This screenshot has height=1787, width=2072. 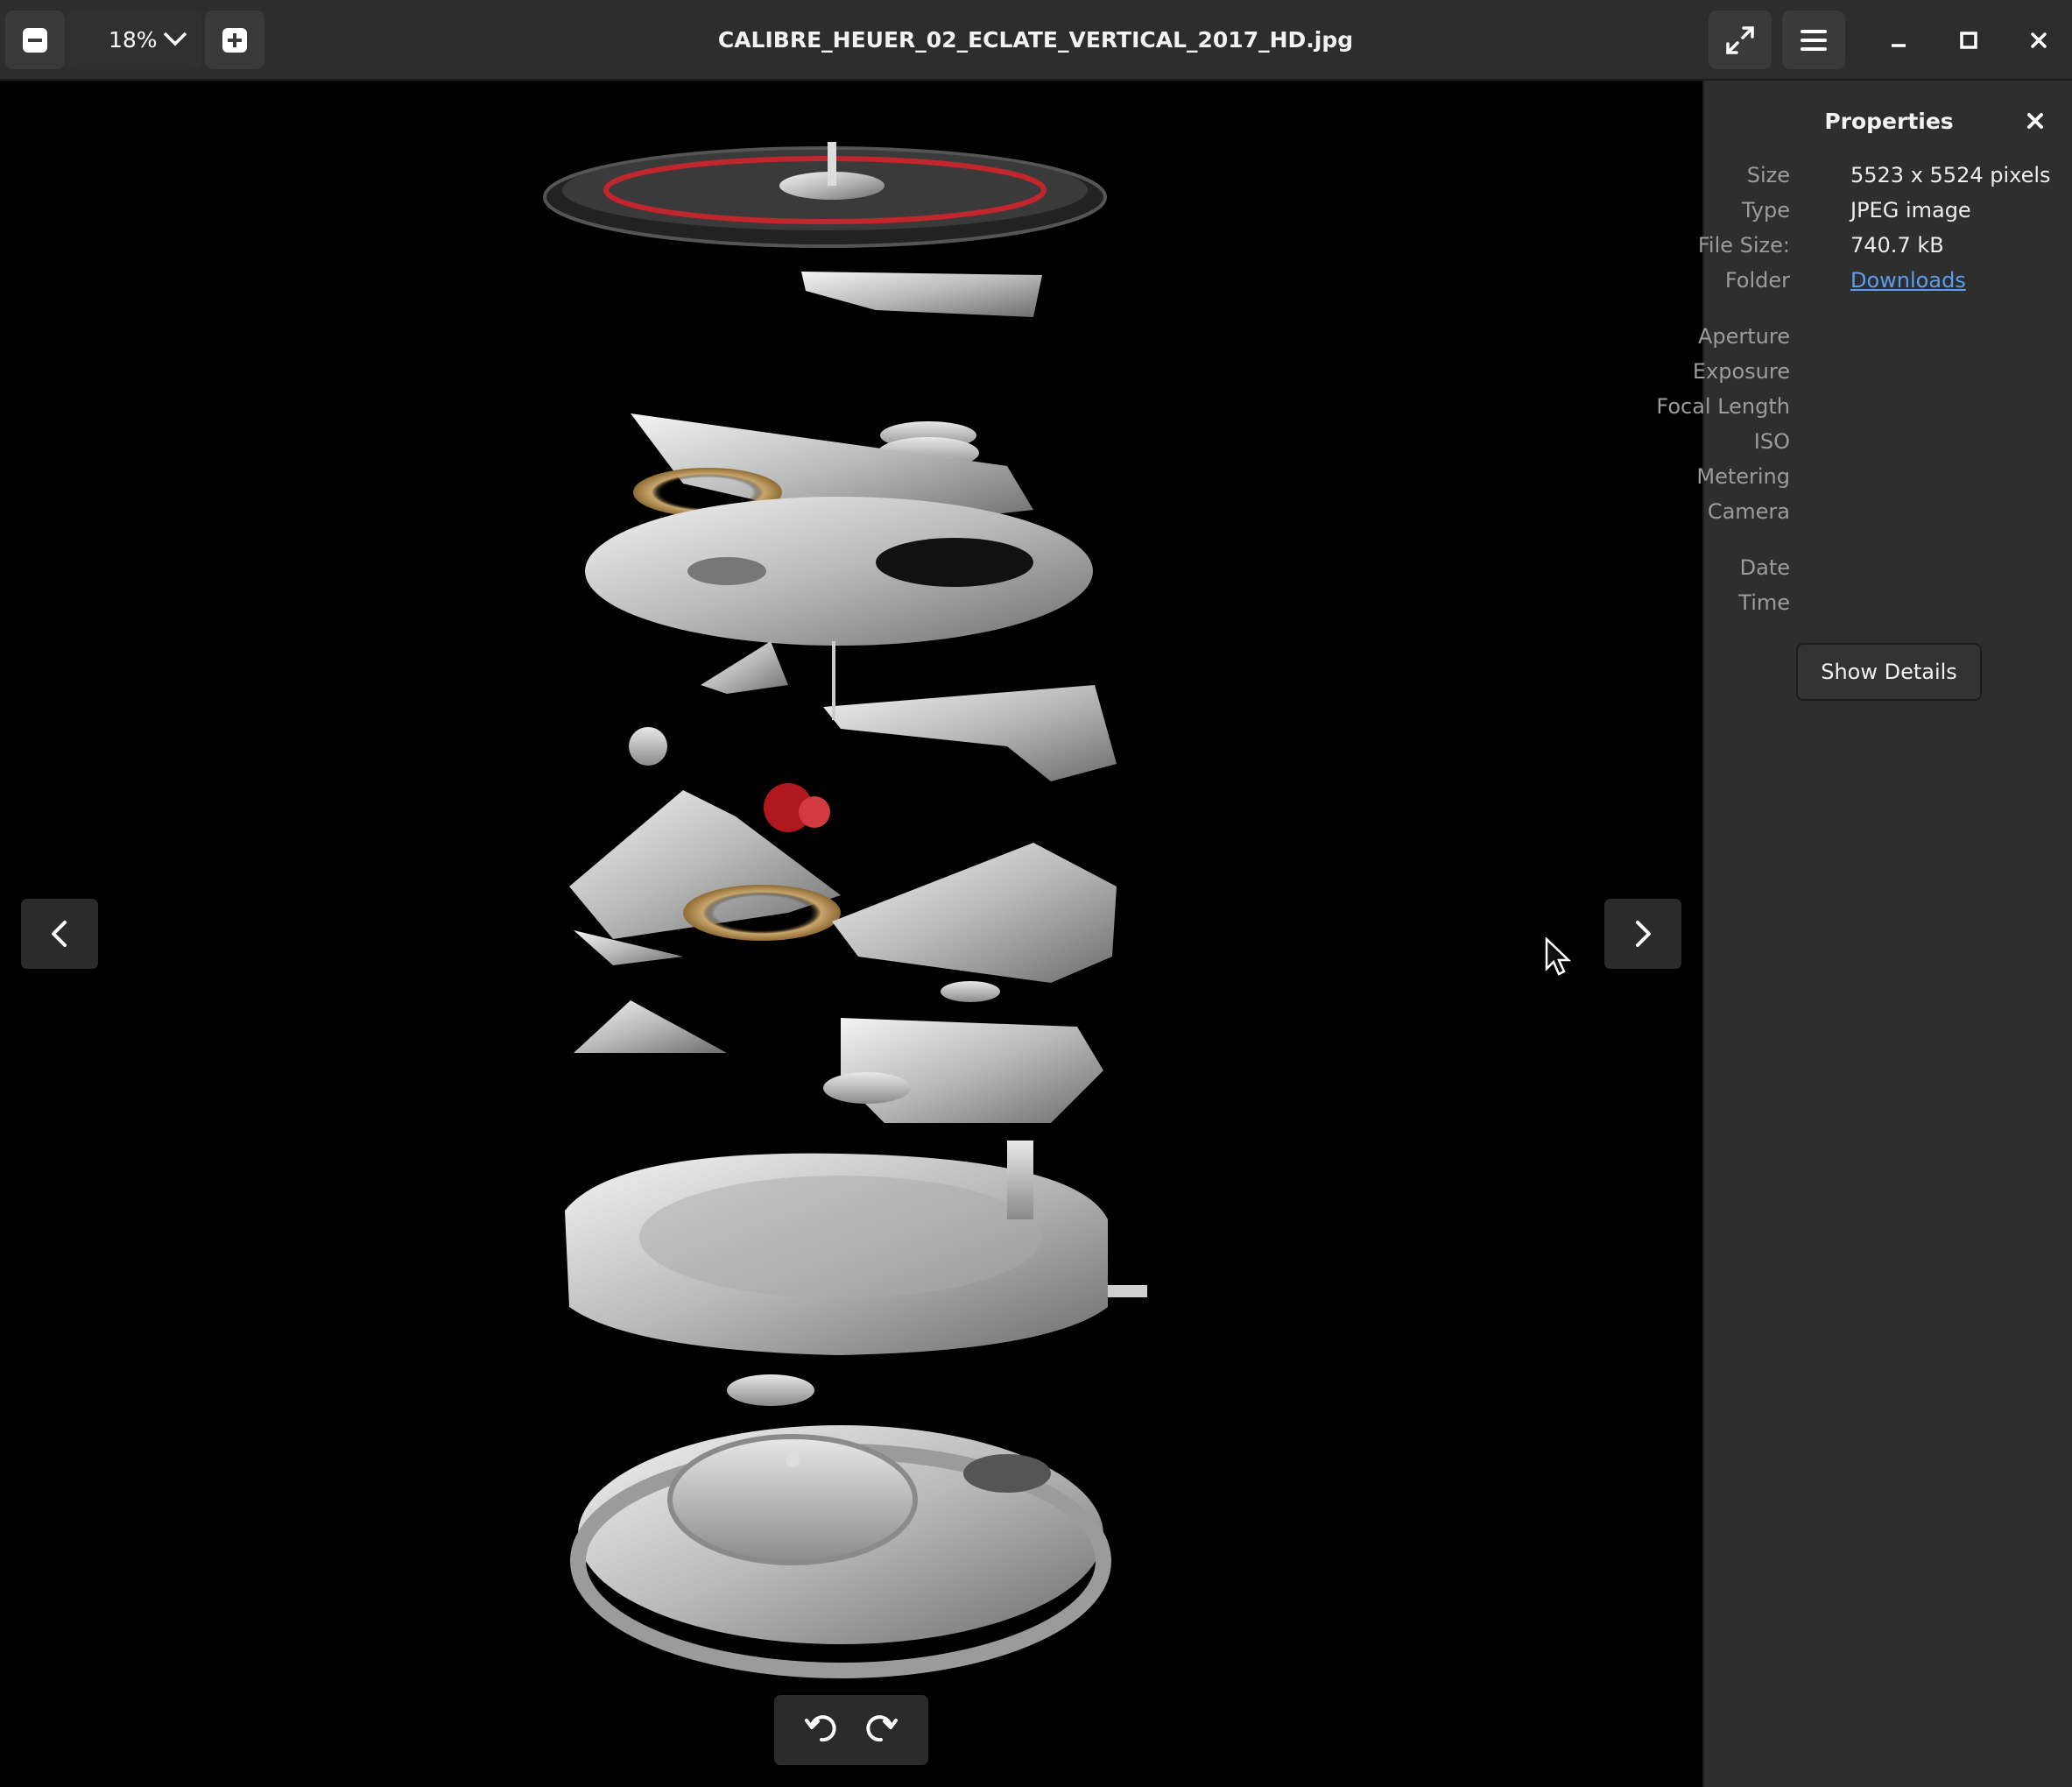 What do you see at coordinates (1748, 511) in the screenshot?
I see `camera-label: Camera` at bounding box center [1748, 511].